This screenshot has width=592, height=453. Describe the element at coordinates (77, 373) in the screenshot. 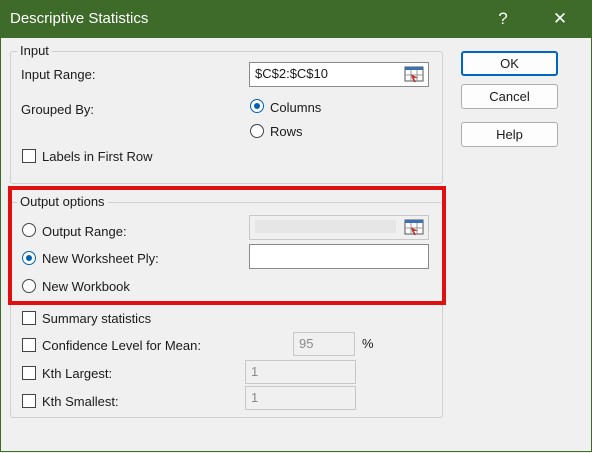

I see `kth-largest-label: Kth Largest:` at that location.